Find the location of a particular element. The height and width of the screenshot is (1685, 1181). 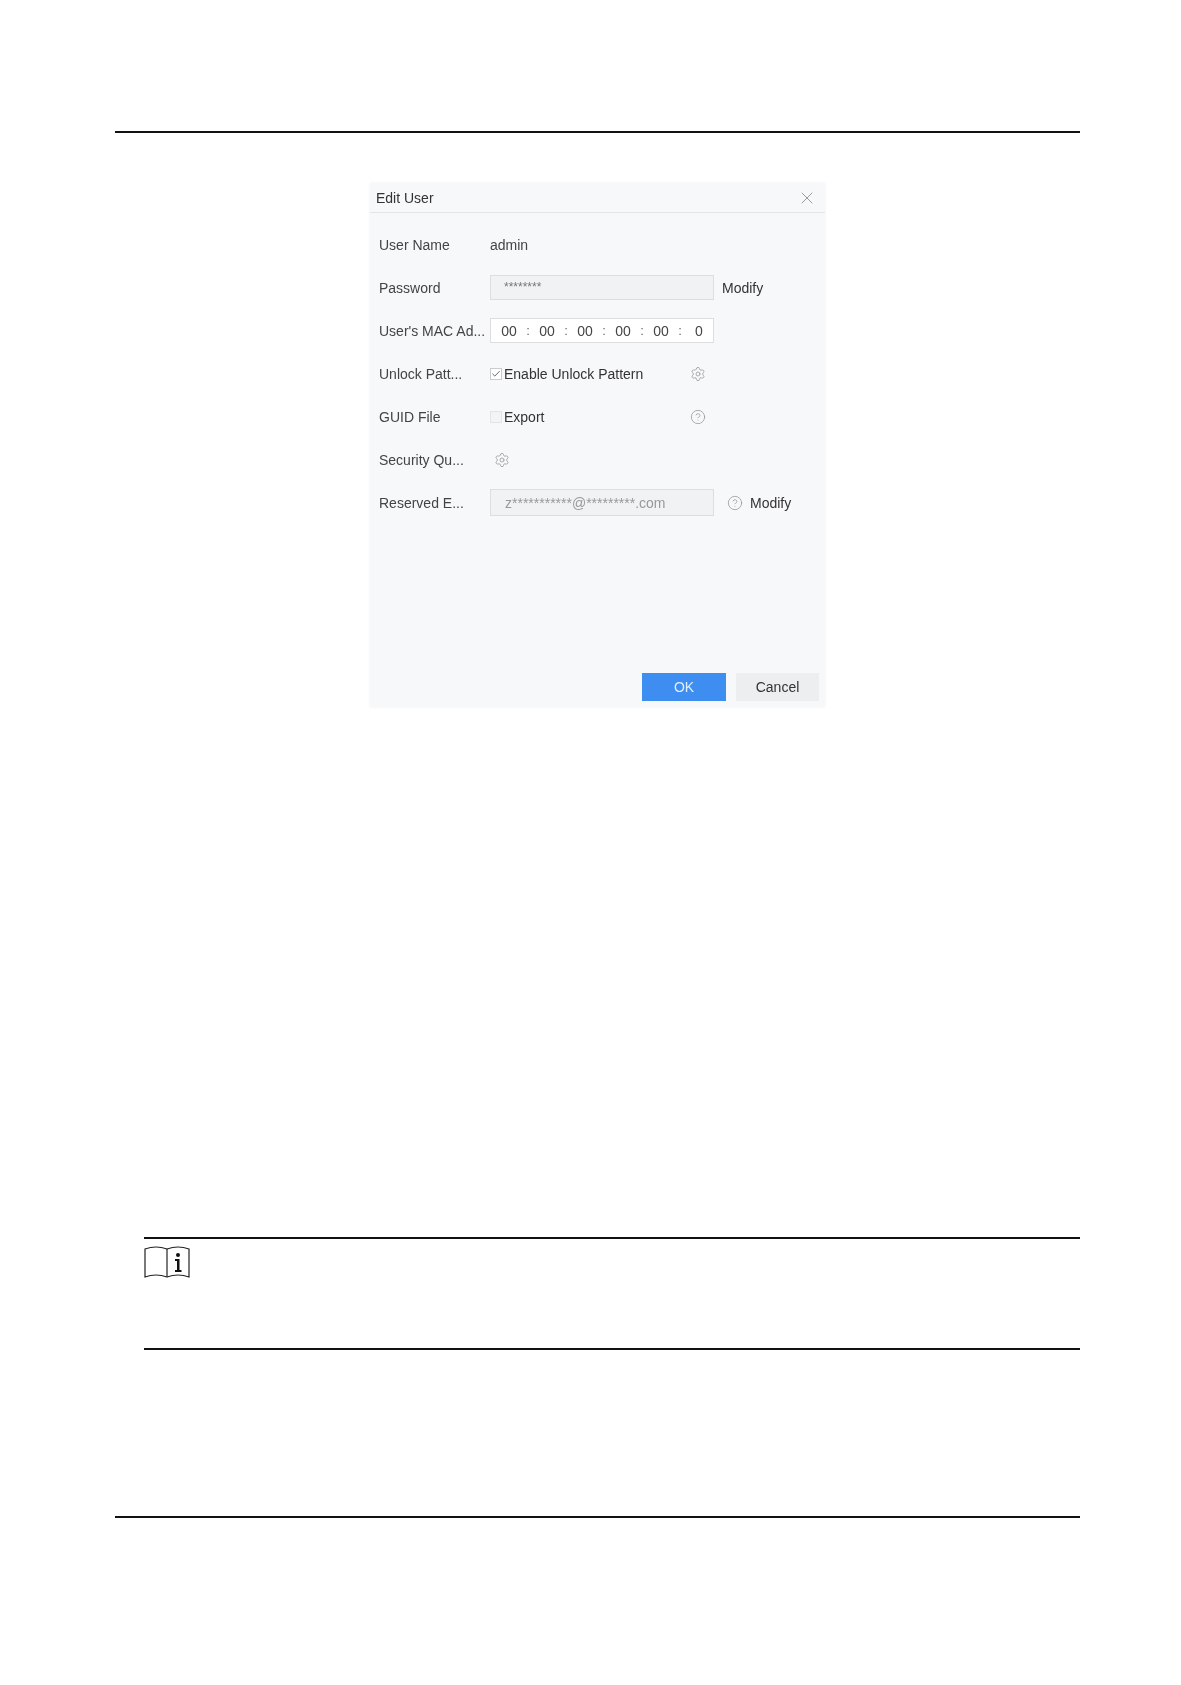

field-label: User Name is located at coordinates (414, 244).